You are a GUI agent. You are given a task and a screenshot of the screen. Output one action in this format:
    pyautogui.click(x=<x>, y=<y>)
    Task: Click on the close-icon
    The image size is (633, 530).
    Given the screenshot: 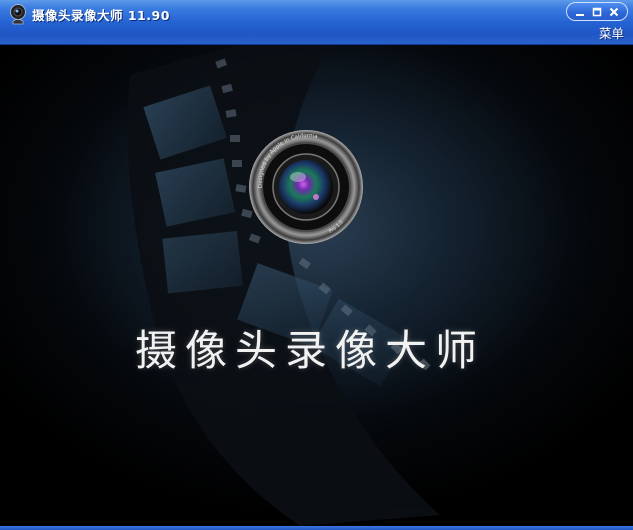 What is the action you would take?
    pyautogui.click(x=614, y=11)
    